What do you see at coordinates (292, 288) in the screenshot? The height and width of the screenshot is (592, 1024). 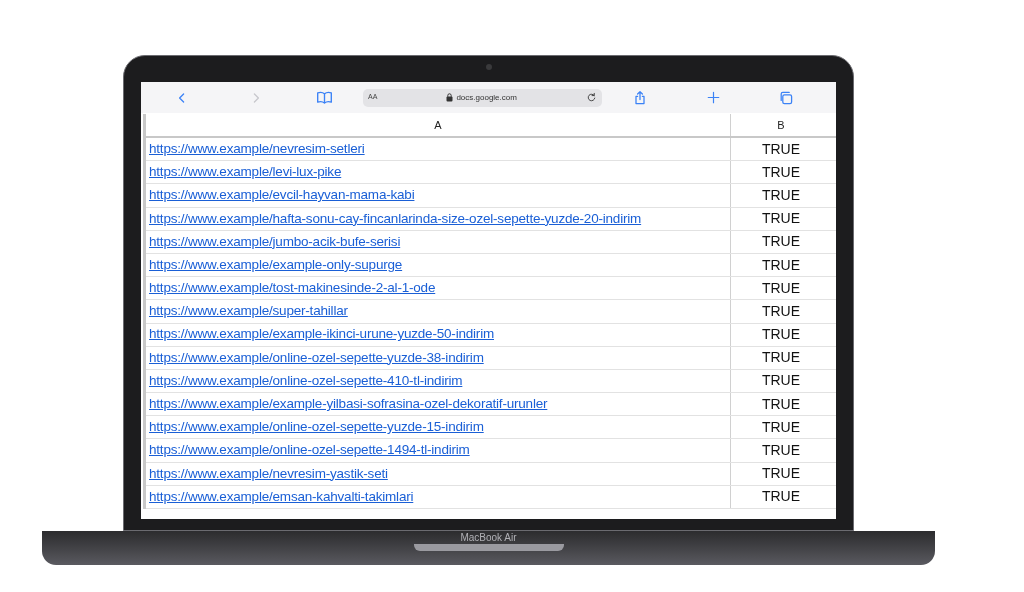 I see `url-link: https://www.example/tost-makinesinde-2-al-1-ode` at bounding box center [292, 288].